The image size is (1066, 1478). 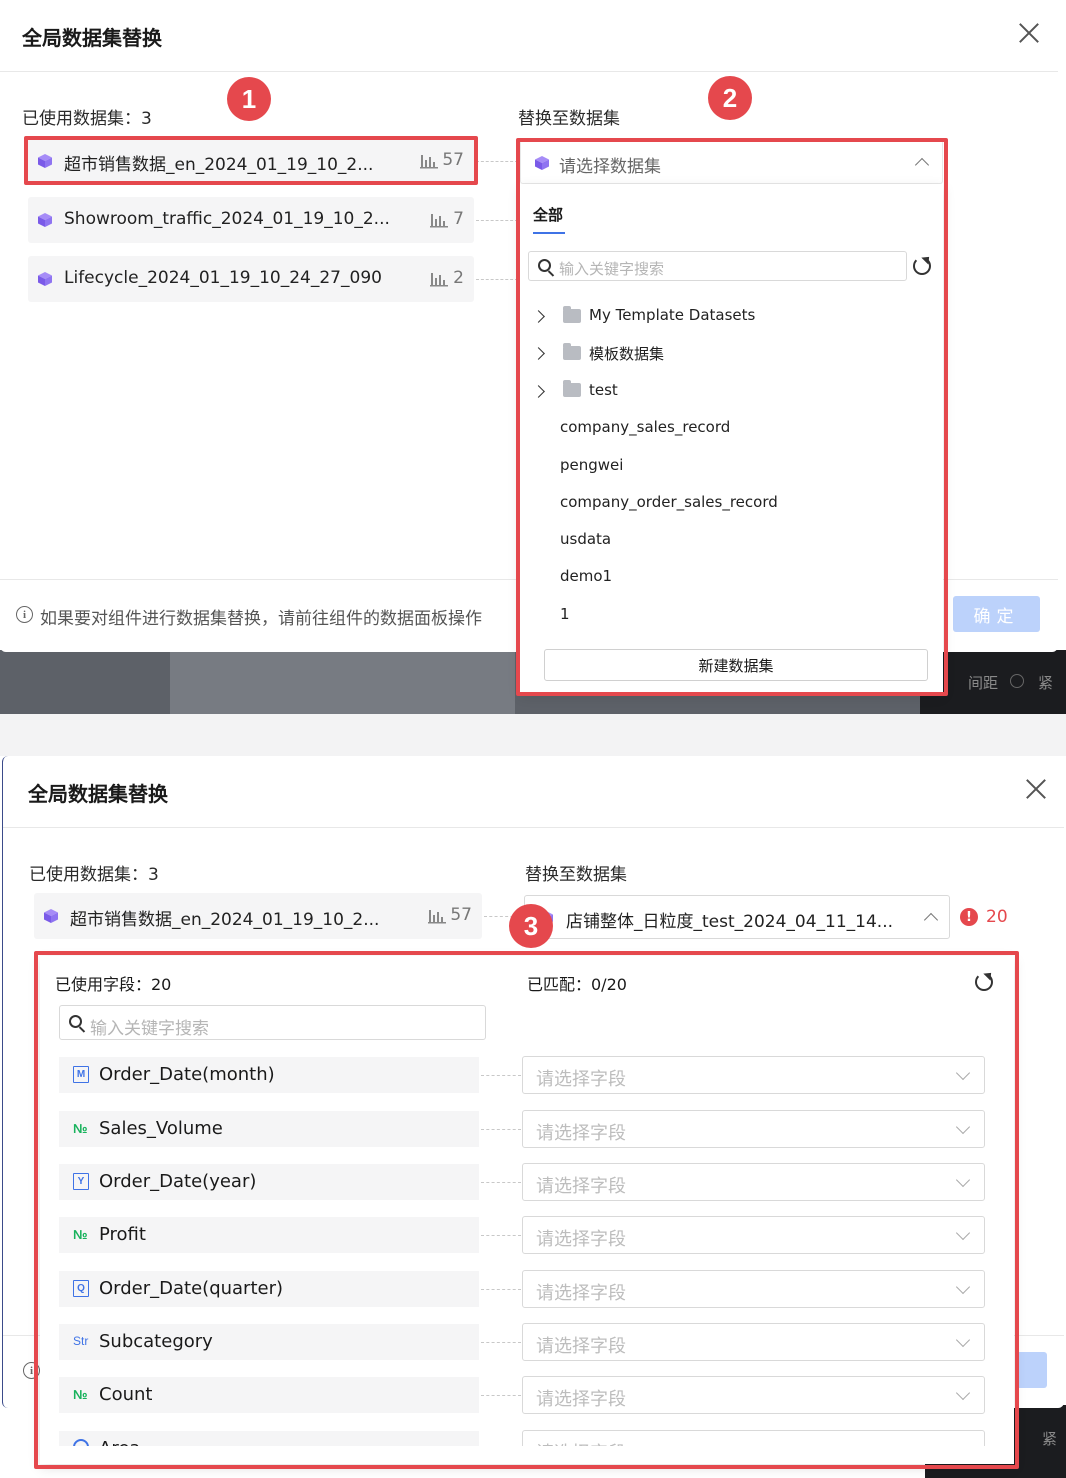 What do you see at coordinates (261, 619) in the screenshot?
I see `footer-tip: 如果要对组件进行数据集替换，请前往组件的数据面板操作` at bounding box center [261, 619].